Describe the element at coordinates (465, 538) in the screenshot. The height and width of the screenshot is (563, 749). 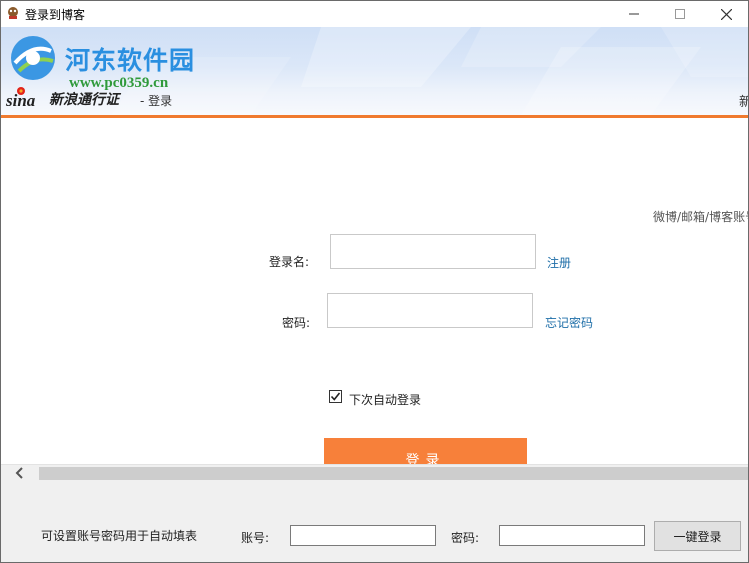
I see `autofill-password-label: 密码:` at that location.